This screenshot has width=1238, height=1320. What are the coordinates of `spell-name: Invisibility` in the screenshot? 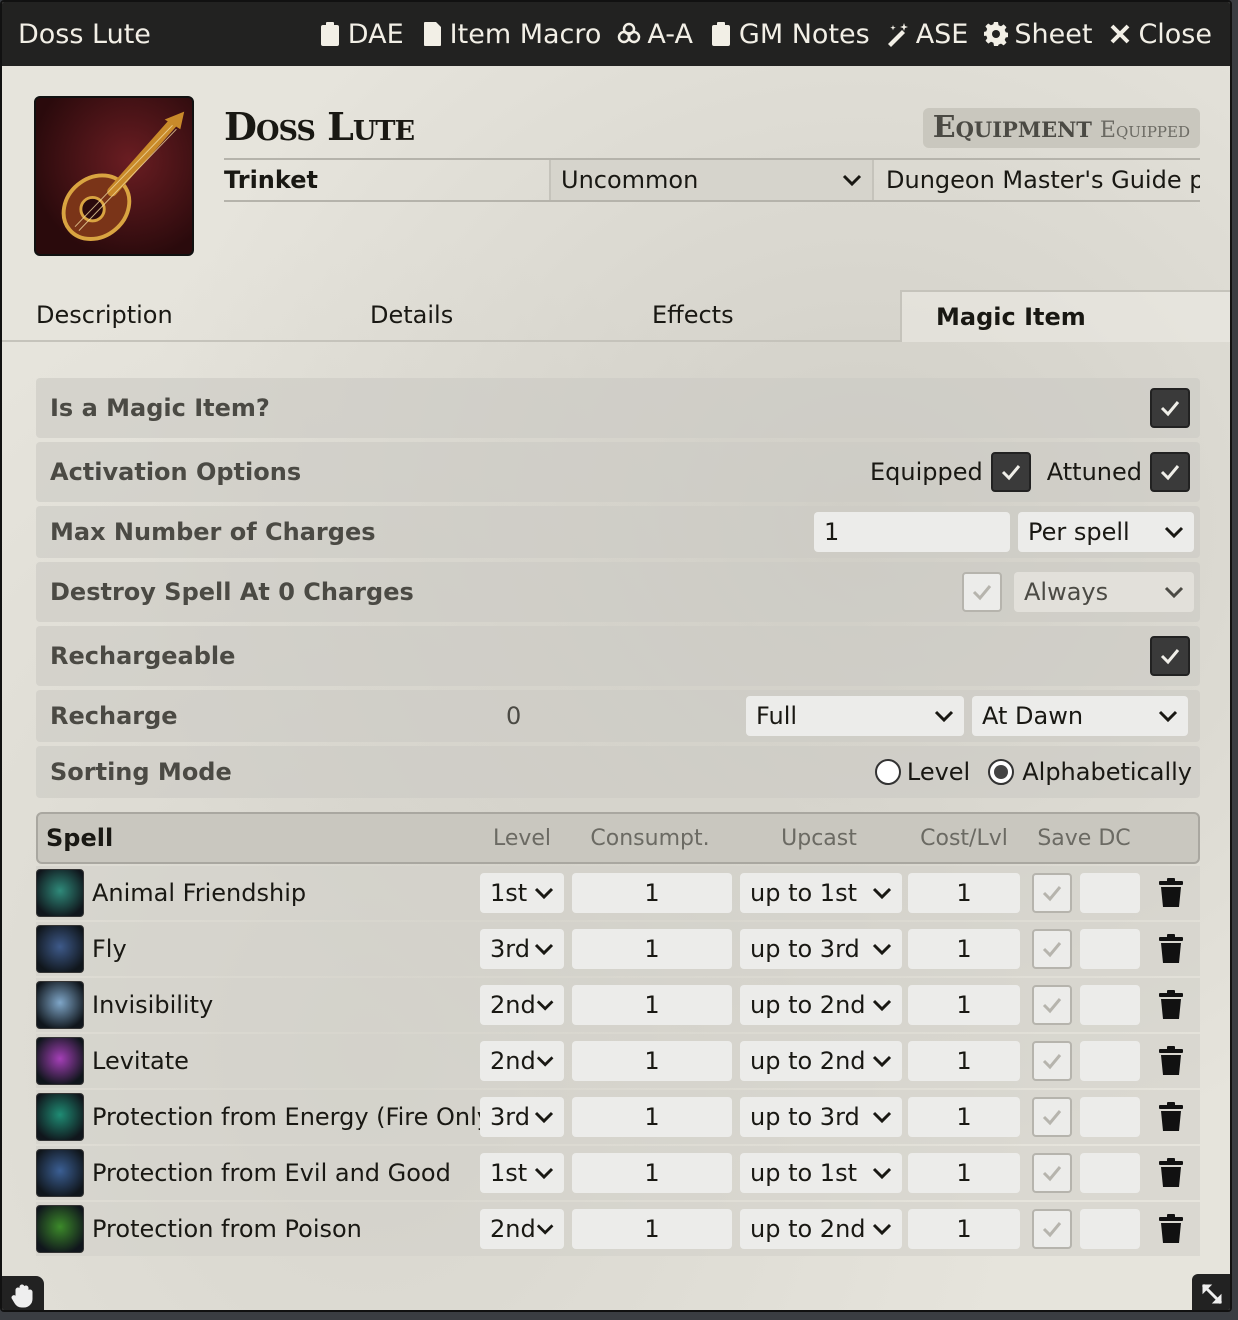 It's located at (281, 1005).